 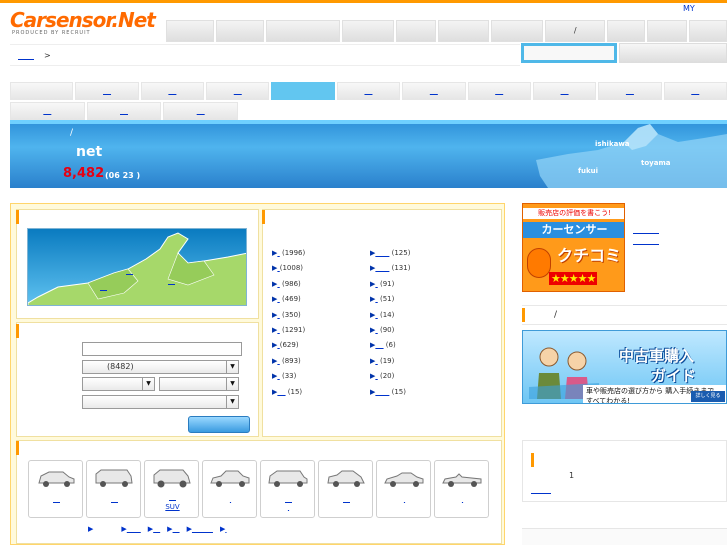 I want to click on rating-stars-icon: ★★★★★, so click(x=573, y=278).